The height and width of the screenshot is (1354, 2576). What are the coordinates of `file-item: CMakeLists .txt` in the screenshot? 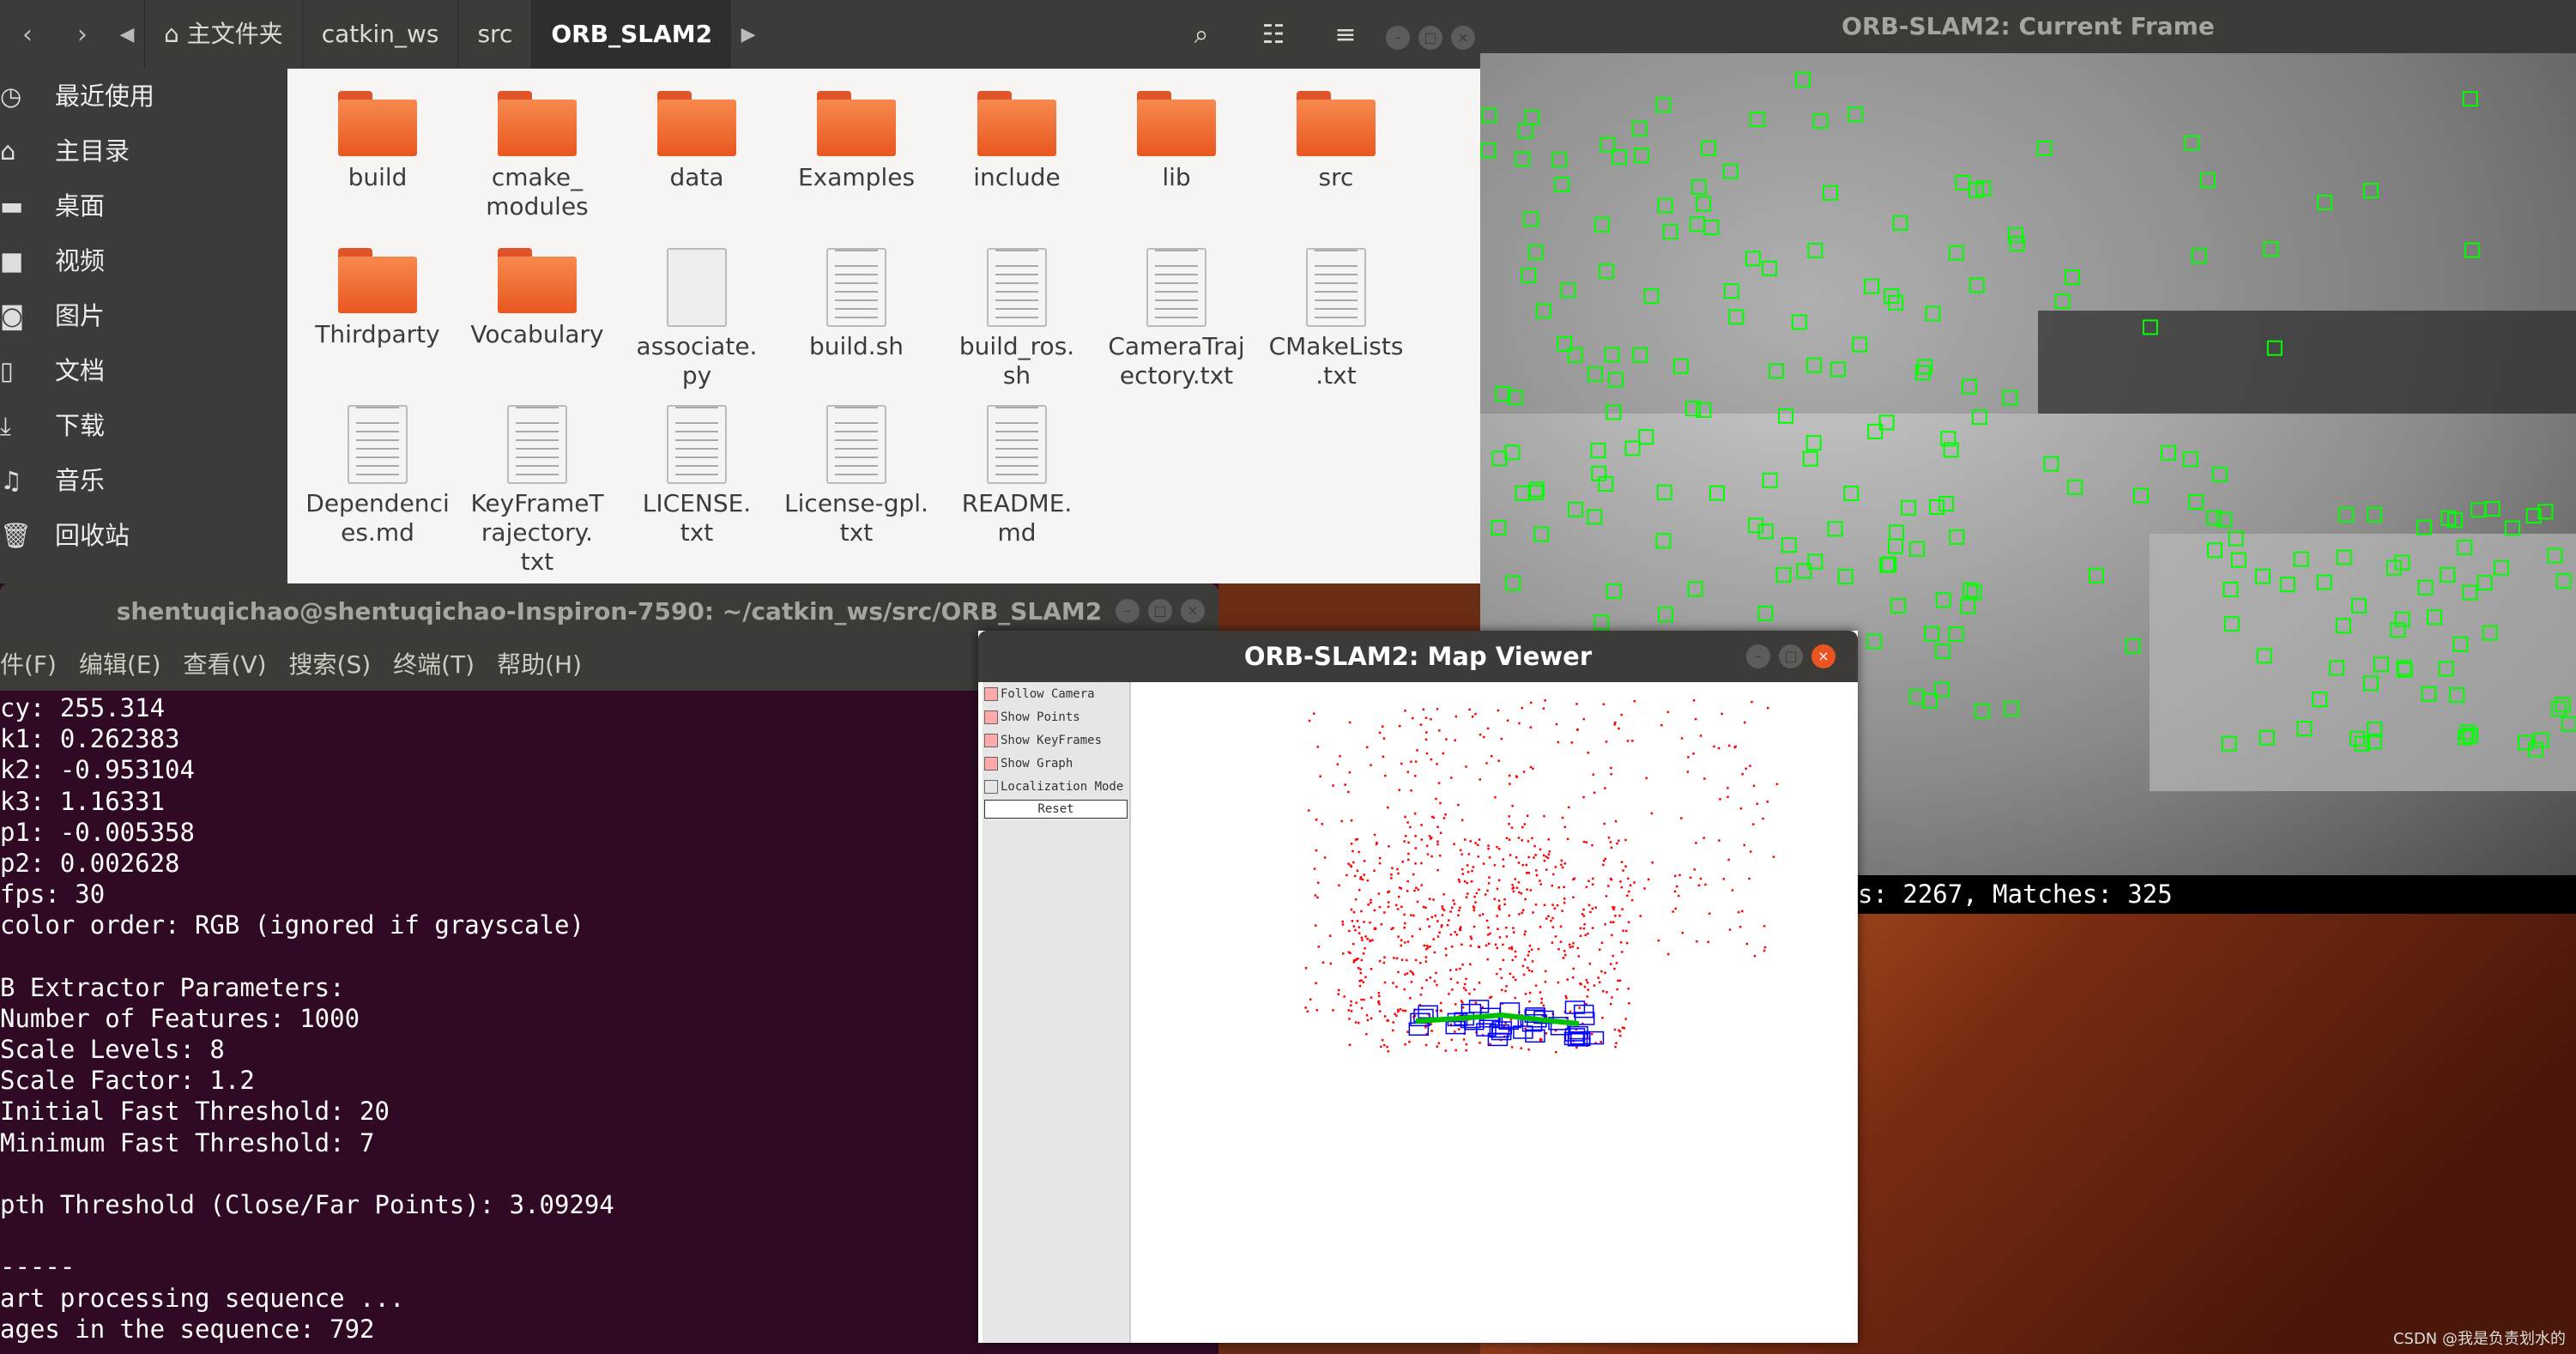 It's located at (1336, 319).